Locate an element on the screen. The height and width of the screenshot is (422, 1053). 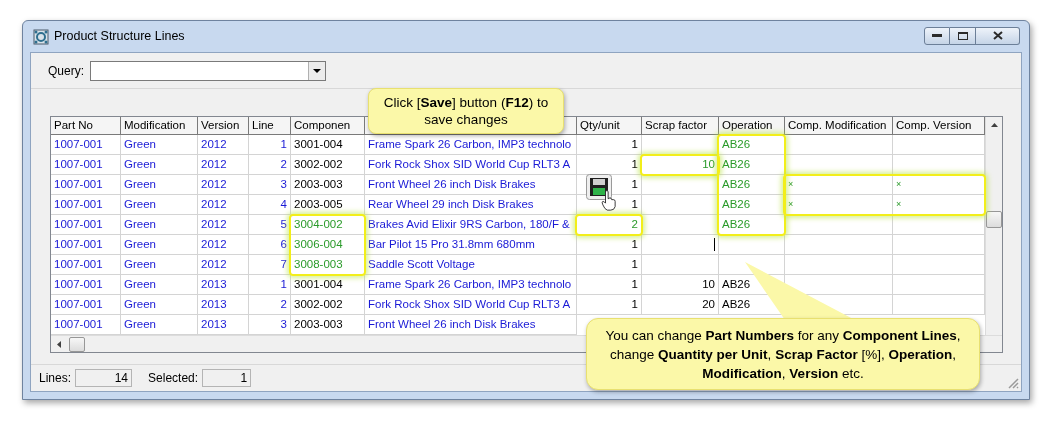
lines-label: Lines: is located at coordinates (55, 378).